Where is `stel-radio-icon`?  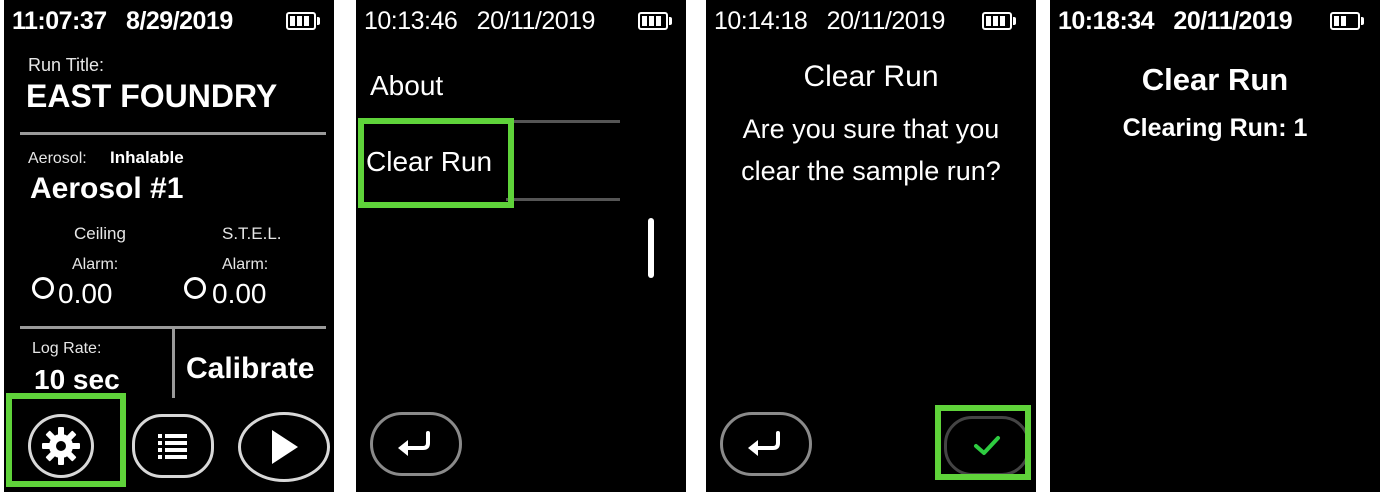
stel-radio-icon is located at coordinates (195, 288).